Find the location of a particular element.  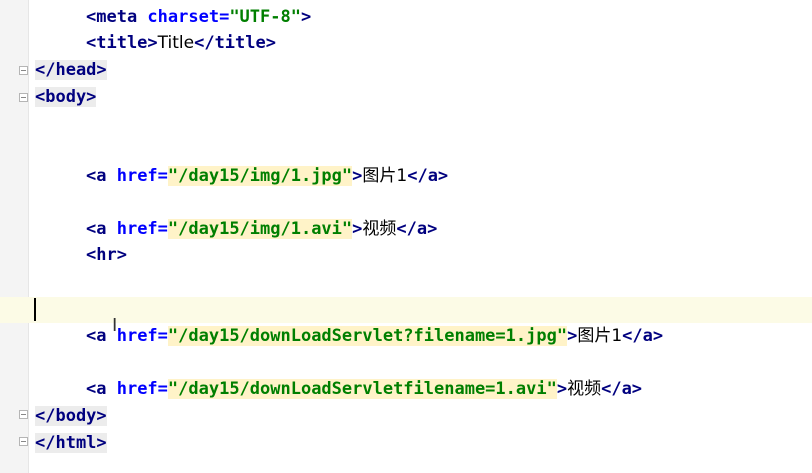

code-line-link-image: <a href="/day15/img/1.jpg">图片1</a> is located at coordinates (267, 176).